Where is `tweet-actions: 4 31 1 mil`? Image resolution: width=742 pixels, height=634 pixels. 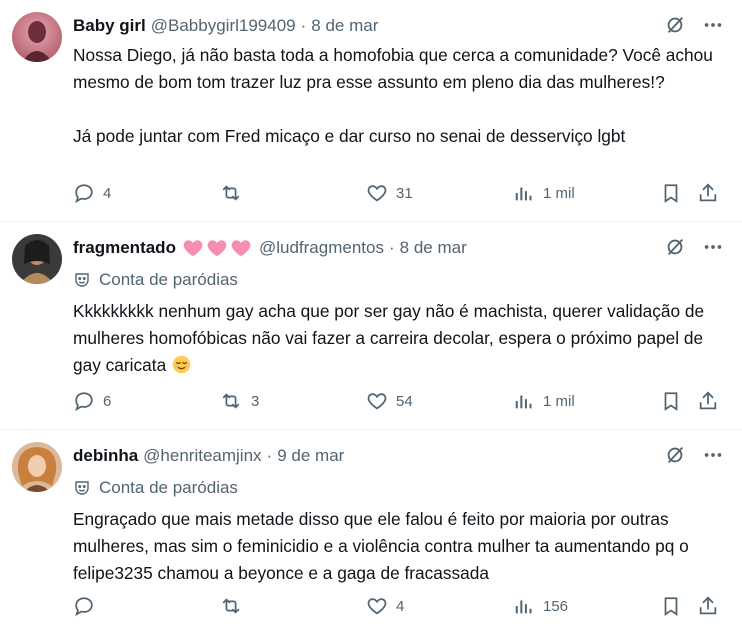 tweet-actions: 4 31 1 mil is located at coordinates (398, 194).